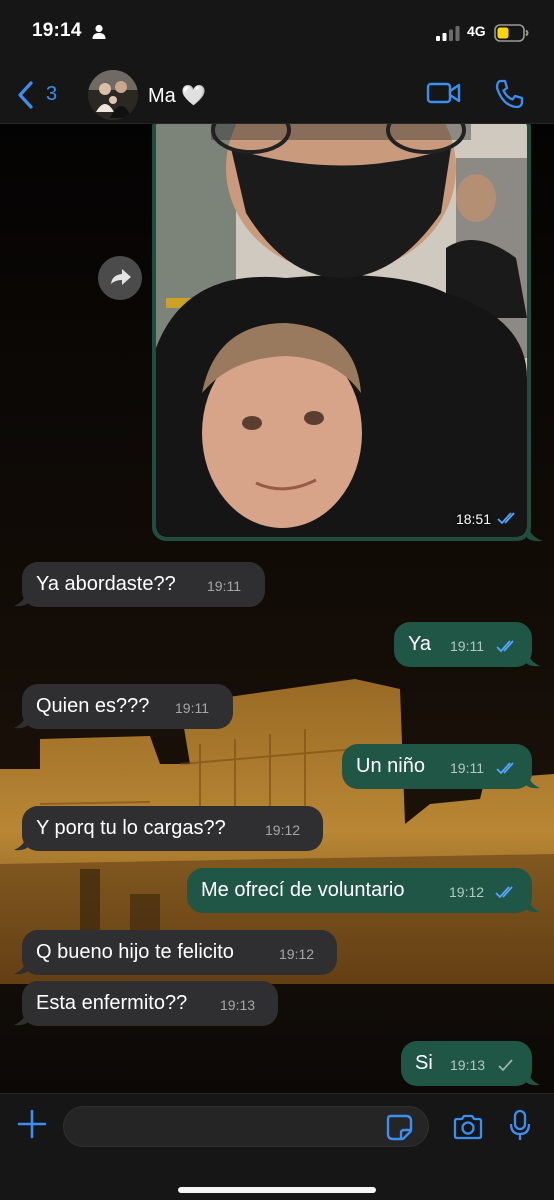 The height and width of the screenshot is (1200, 554). Describe the element at coordinates (277, 95) in the screenshot. I see `chat-header: 3 Ma 🤍` at that location.